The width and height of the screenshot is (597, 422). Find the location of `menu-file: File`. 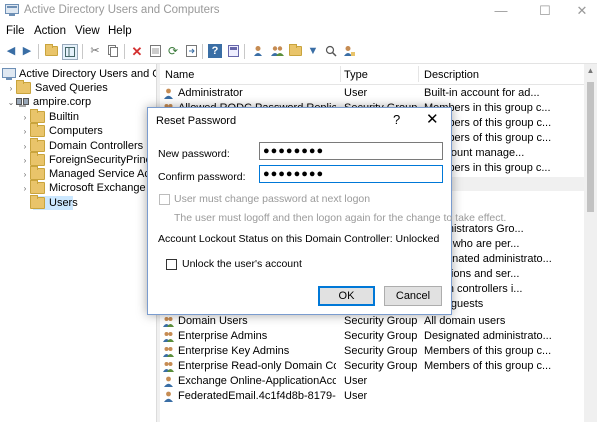

menu-file: File is located at coordinates (15, 31).